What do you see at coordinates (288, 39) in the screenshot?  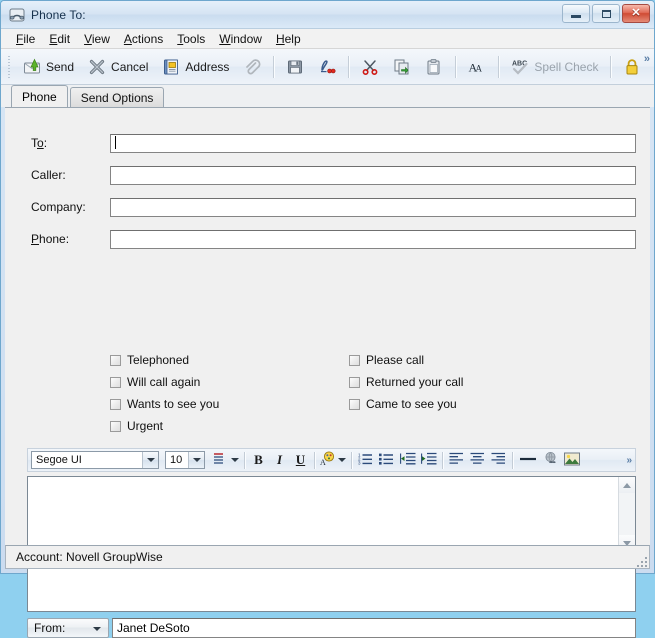 I see `menu-item-help: Help` at bounding box center [288, 39].